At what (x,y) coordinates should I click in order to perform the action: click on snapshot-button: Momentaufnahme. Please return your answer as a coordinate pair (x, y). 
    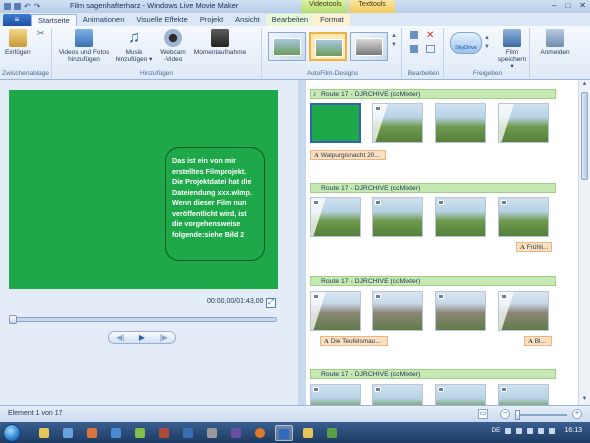
    Looking at the image, I should click on (220, 42).